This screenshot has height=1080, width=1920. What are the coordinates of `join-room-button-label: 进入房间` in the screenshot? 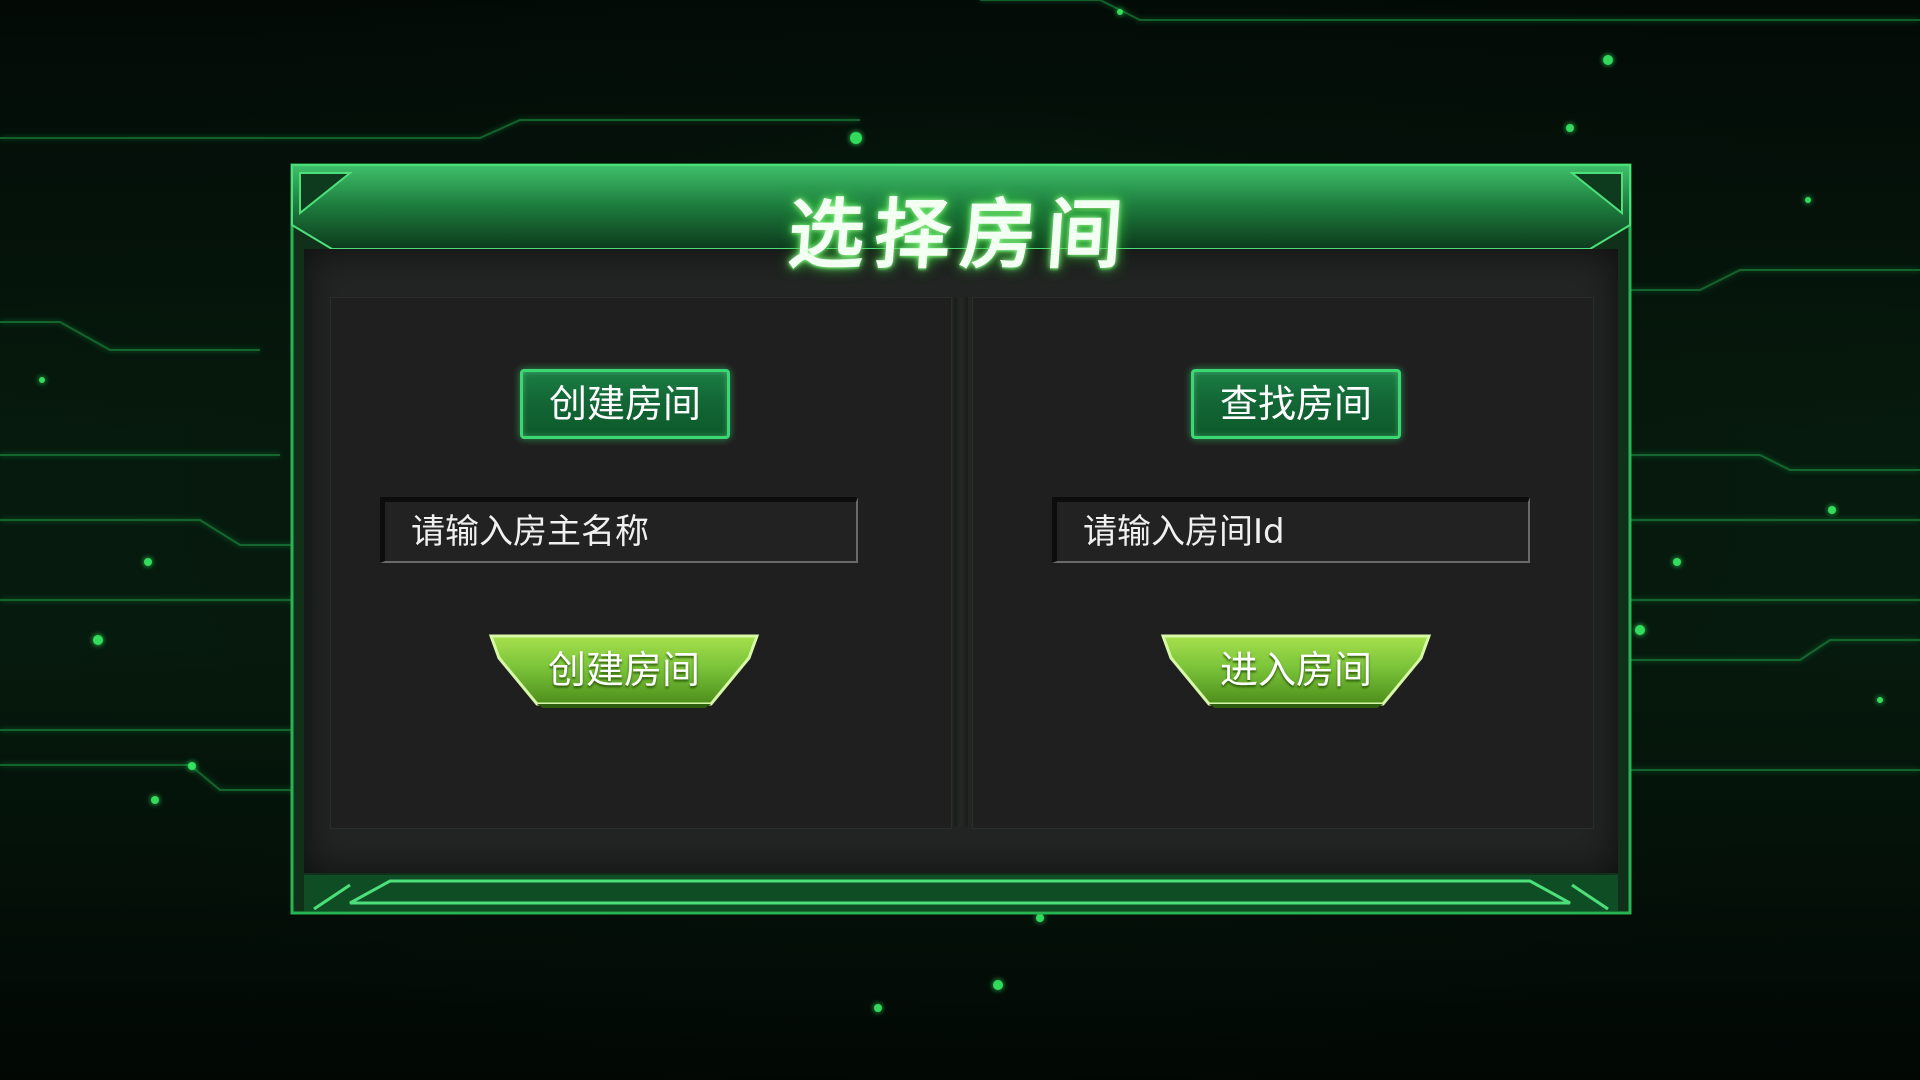 It's located at (1295, 670).